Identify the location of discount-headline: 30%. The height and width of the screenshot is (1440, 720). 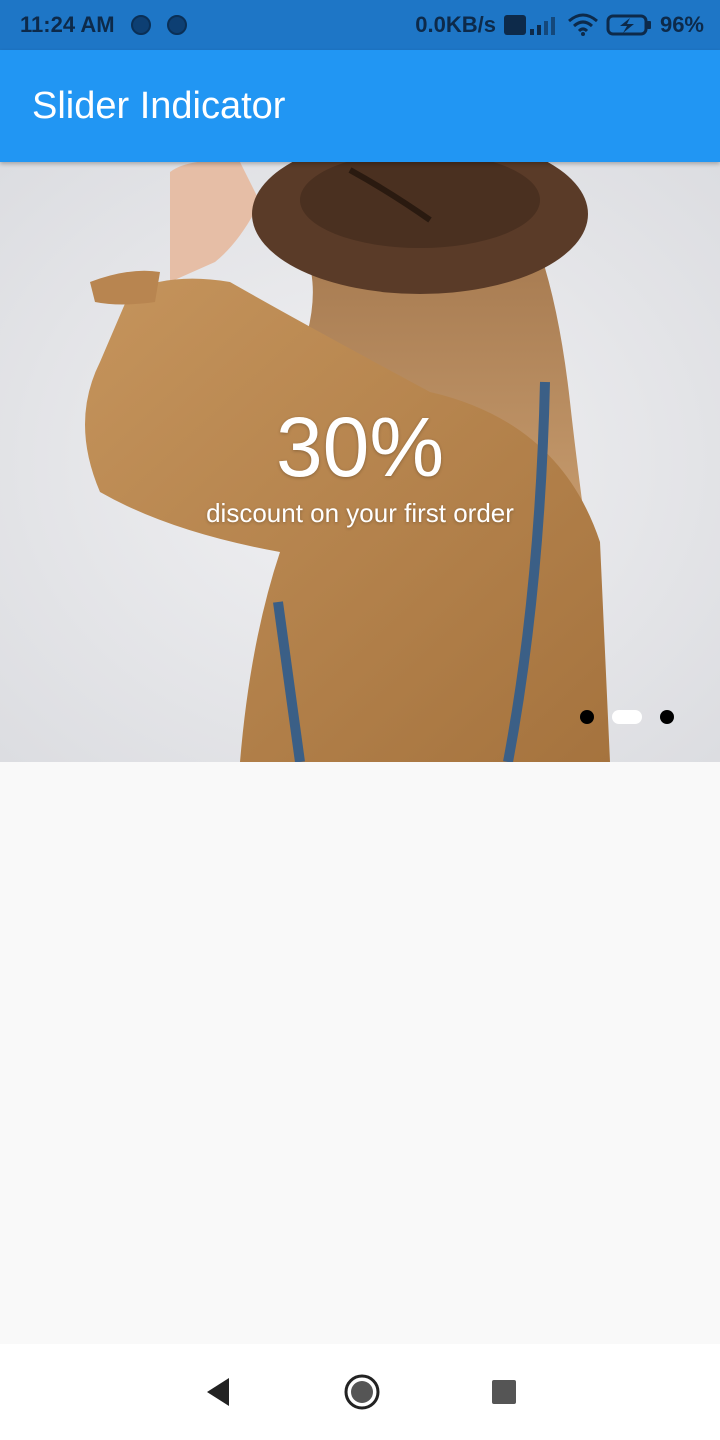
(360, 447).